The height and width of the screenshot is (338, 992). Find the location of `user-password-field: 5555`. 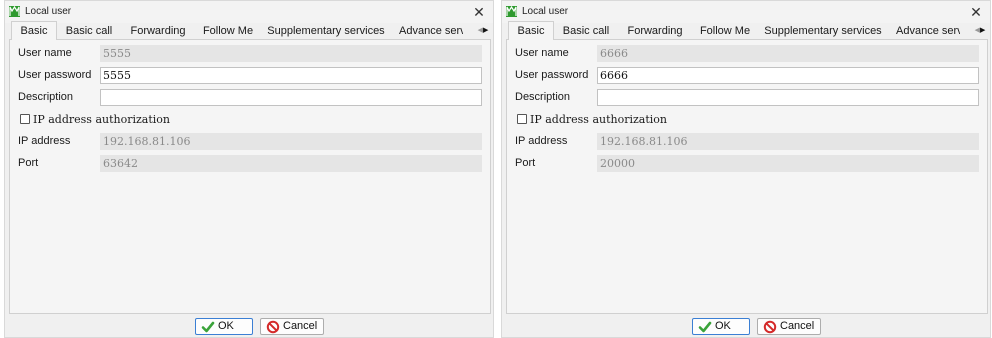

user-password-field: 5555 is located at coordinates (291, 75).